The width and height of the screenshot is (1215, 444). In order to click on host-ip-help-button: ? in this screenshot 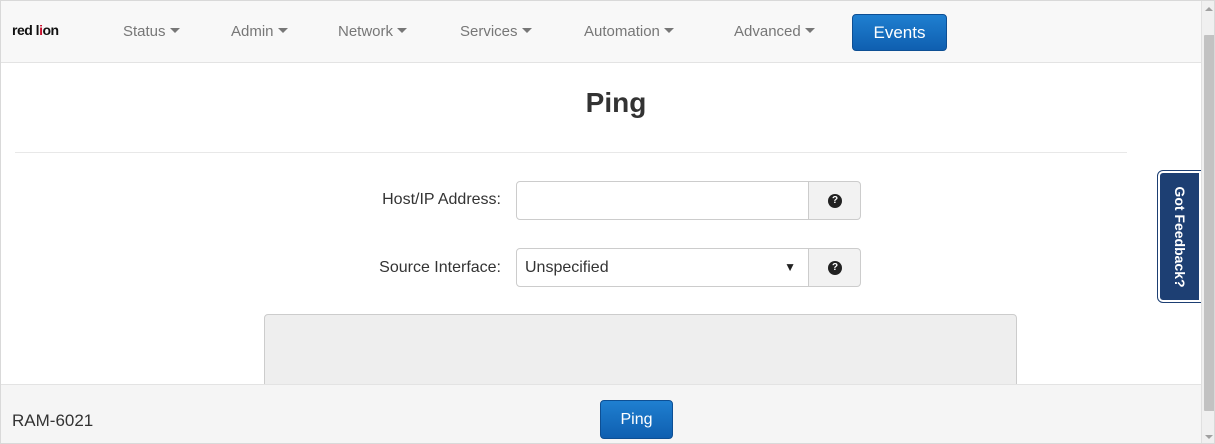, I will do `click(834, 200)`.